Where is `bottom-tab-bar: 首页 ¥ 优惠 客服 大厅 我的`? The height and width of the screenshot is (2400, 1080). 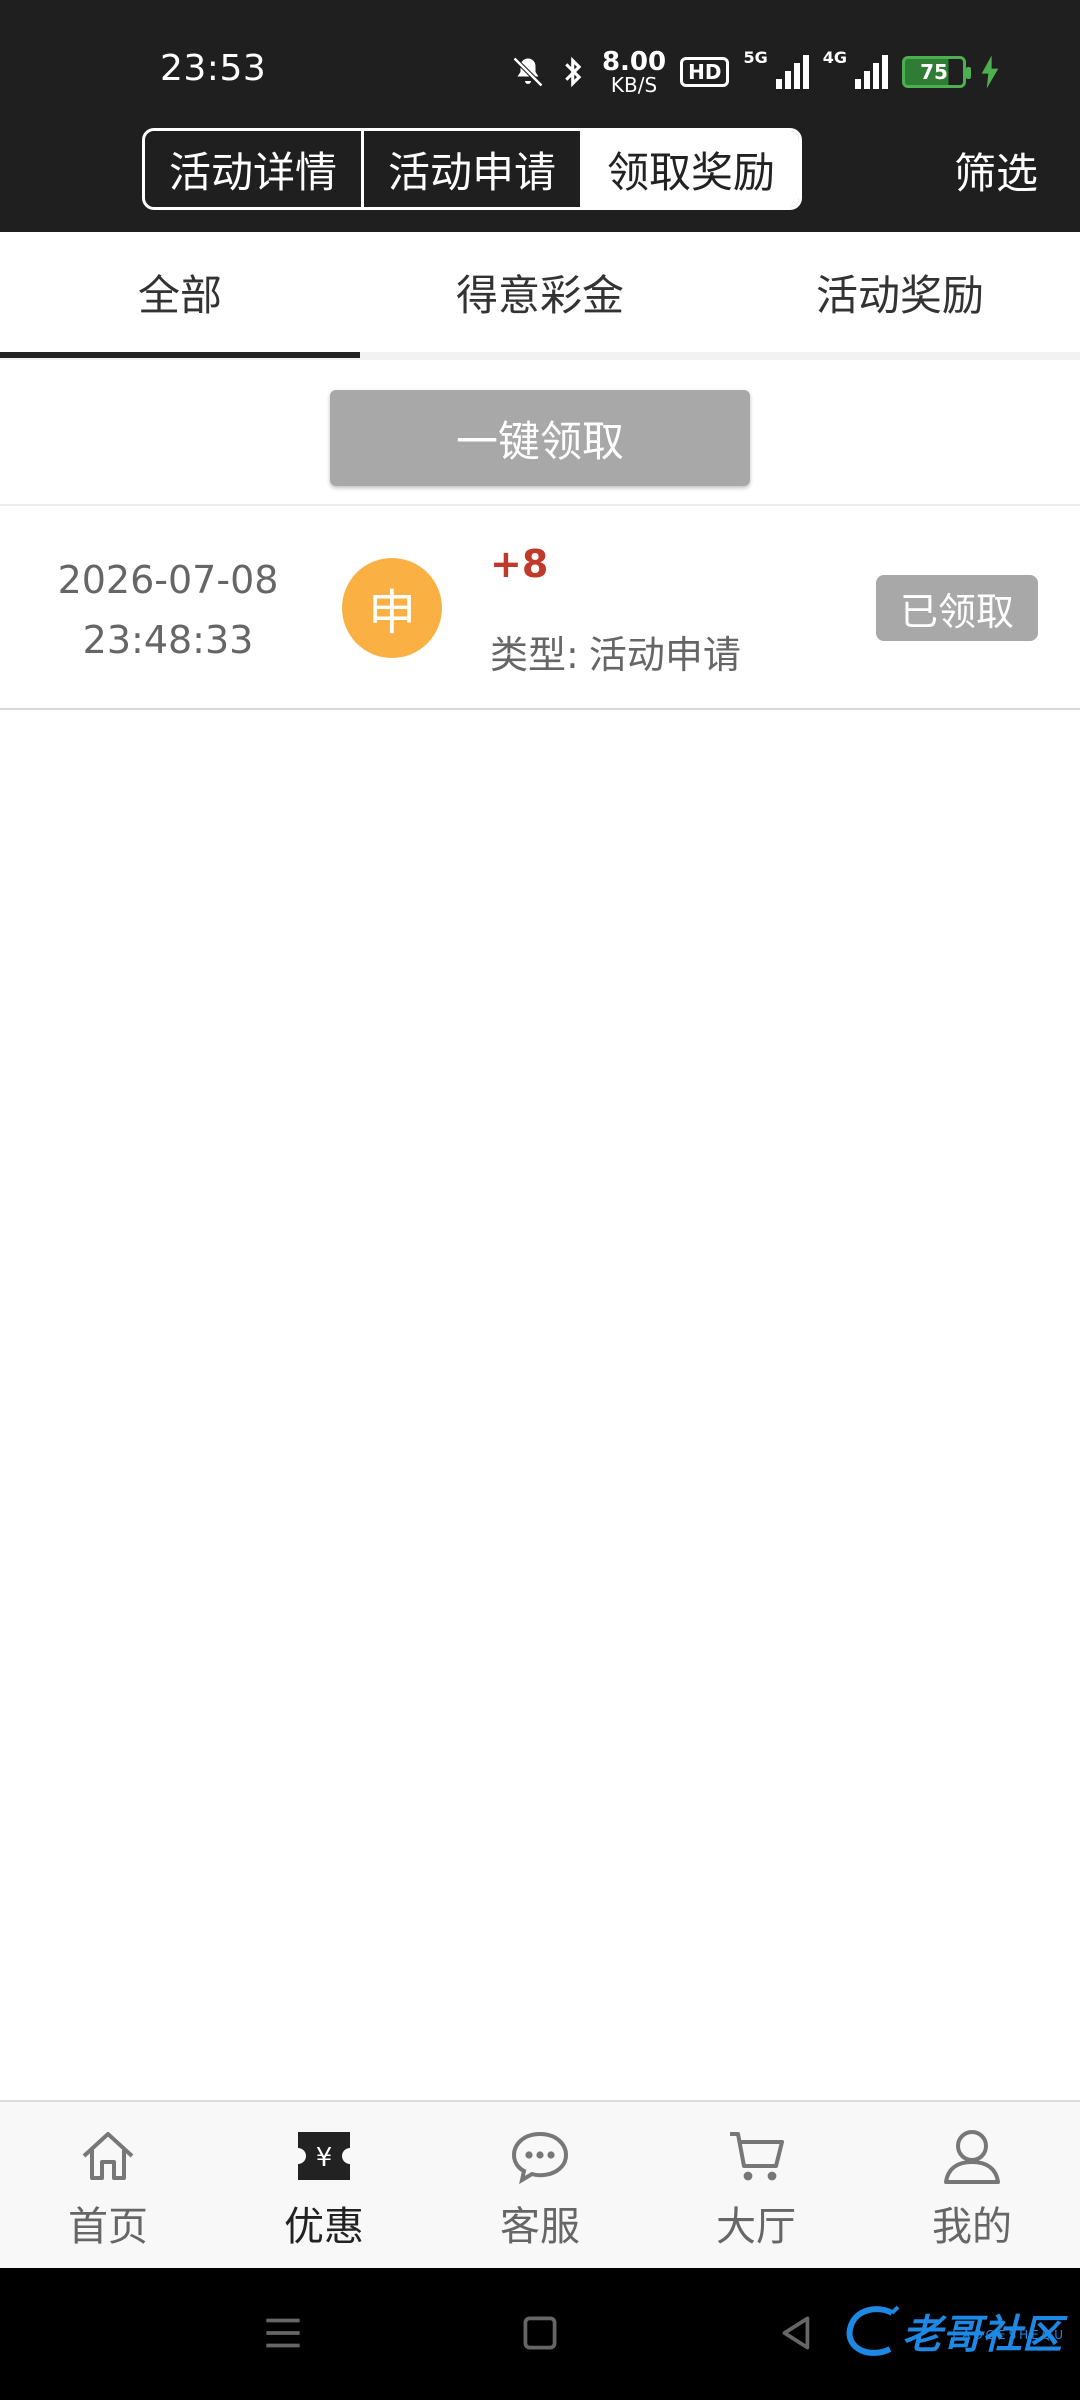 bottom-tab-bar: 首页 ¥ 优惠 客服 大厅 我的 is located at coordinates (540, 2184).